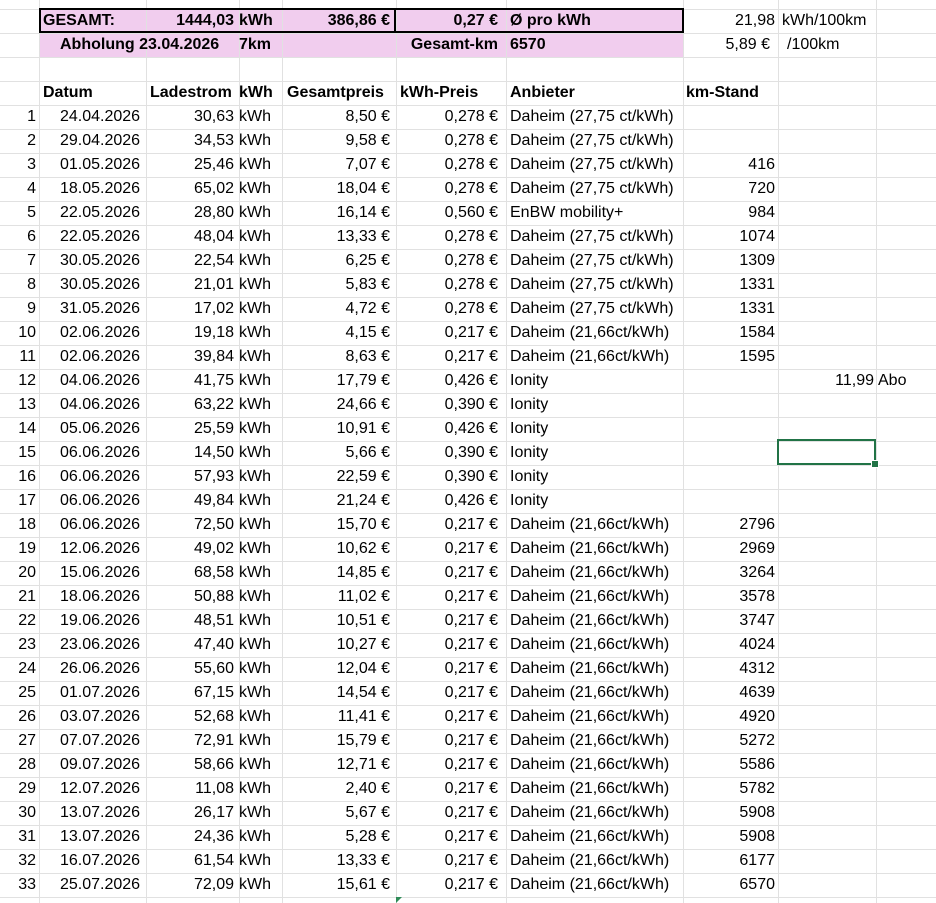 This screenshot has width=936, height=903. What do you see at coordinates (450, 93) in the screenshot?
I see `header-kwh-preis: kWh-Preis` at bounding box center [450, 93].